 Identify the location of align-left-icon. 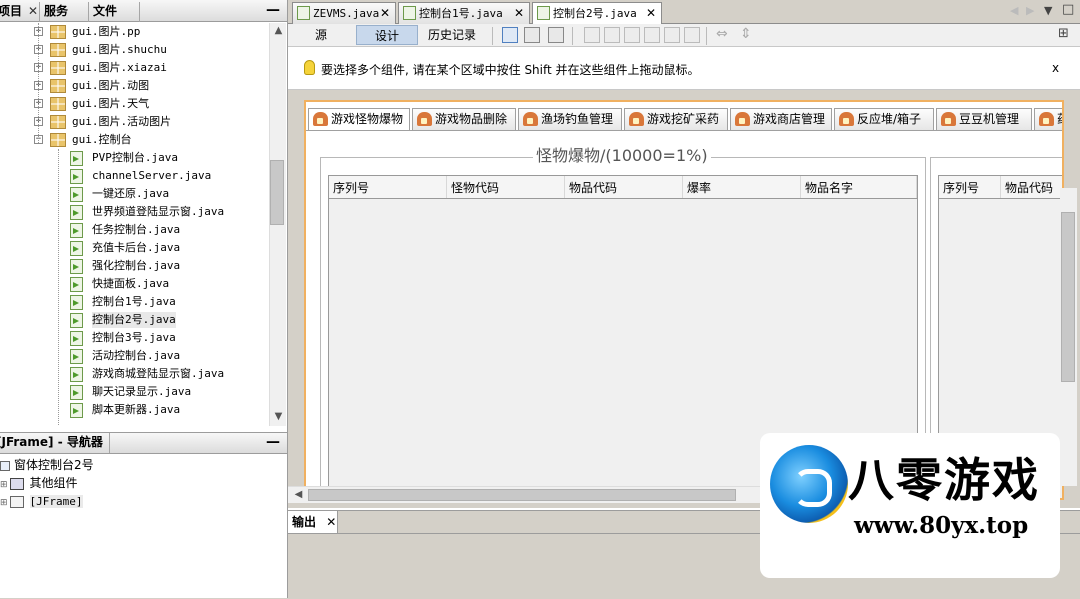
(592, 35).